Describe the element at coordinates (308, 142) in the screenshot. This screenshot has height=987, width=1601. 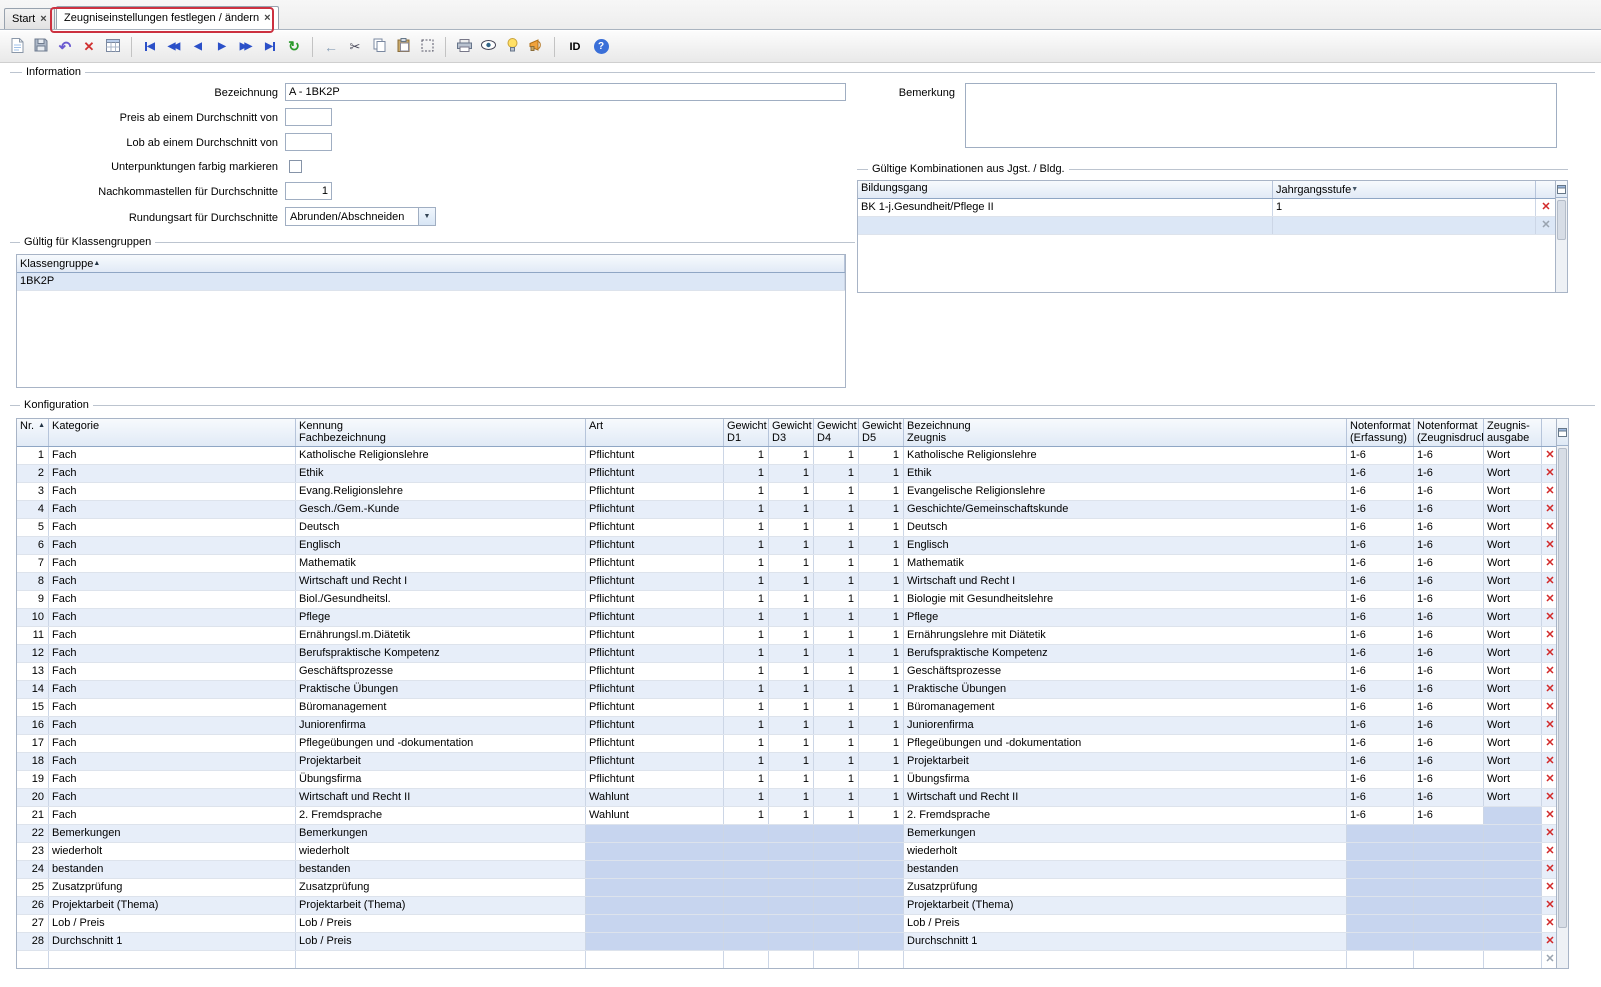
I see `lob-ab-durchschnitt-input` at that location.